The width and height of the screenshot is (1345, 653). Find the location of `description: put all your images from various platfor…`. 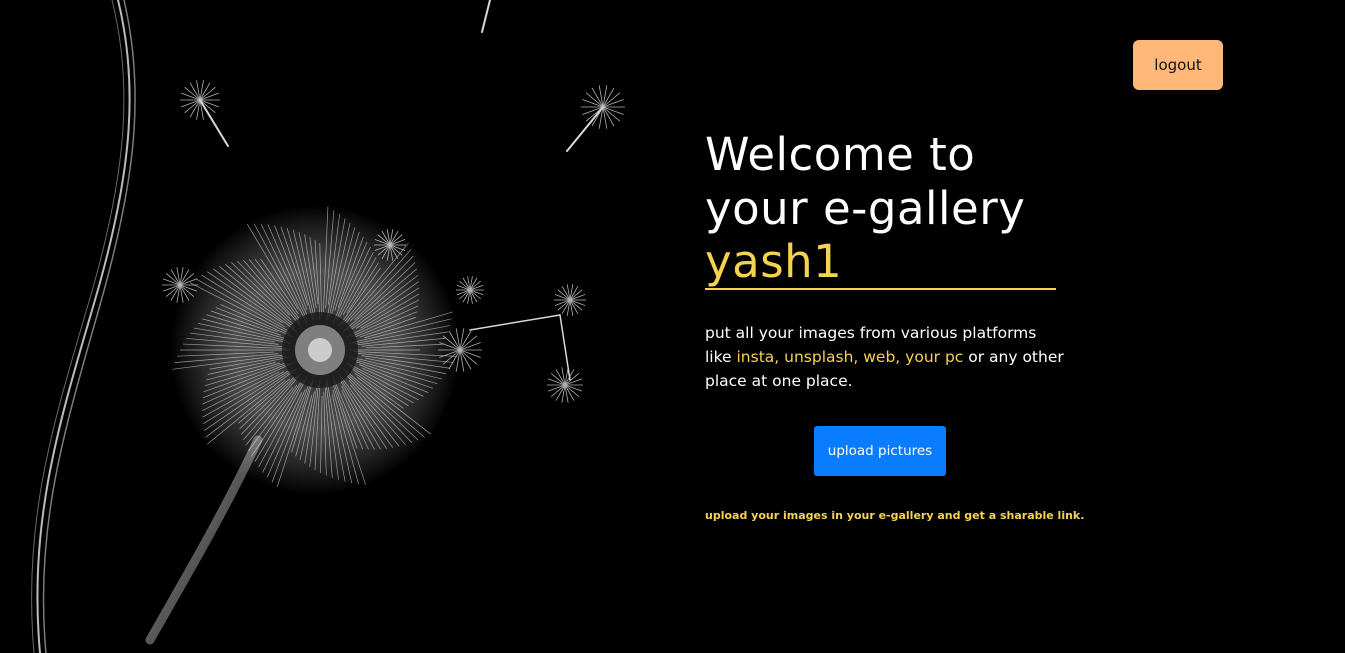

description: put all your images from various platfor… is located at coordinates (885, 357).